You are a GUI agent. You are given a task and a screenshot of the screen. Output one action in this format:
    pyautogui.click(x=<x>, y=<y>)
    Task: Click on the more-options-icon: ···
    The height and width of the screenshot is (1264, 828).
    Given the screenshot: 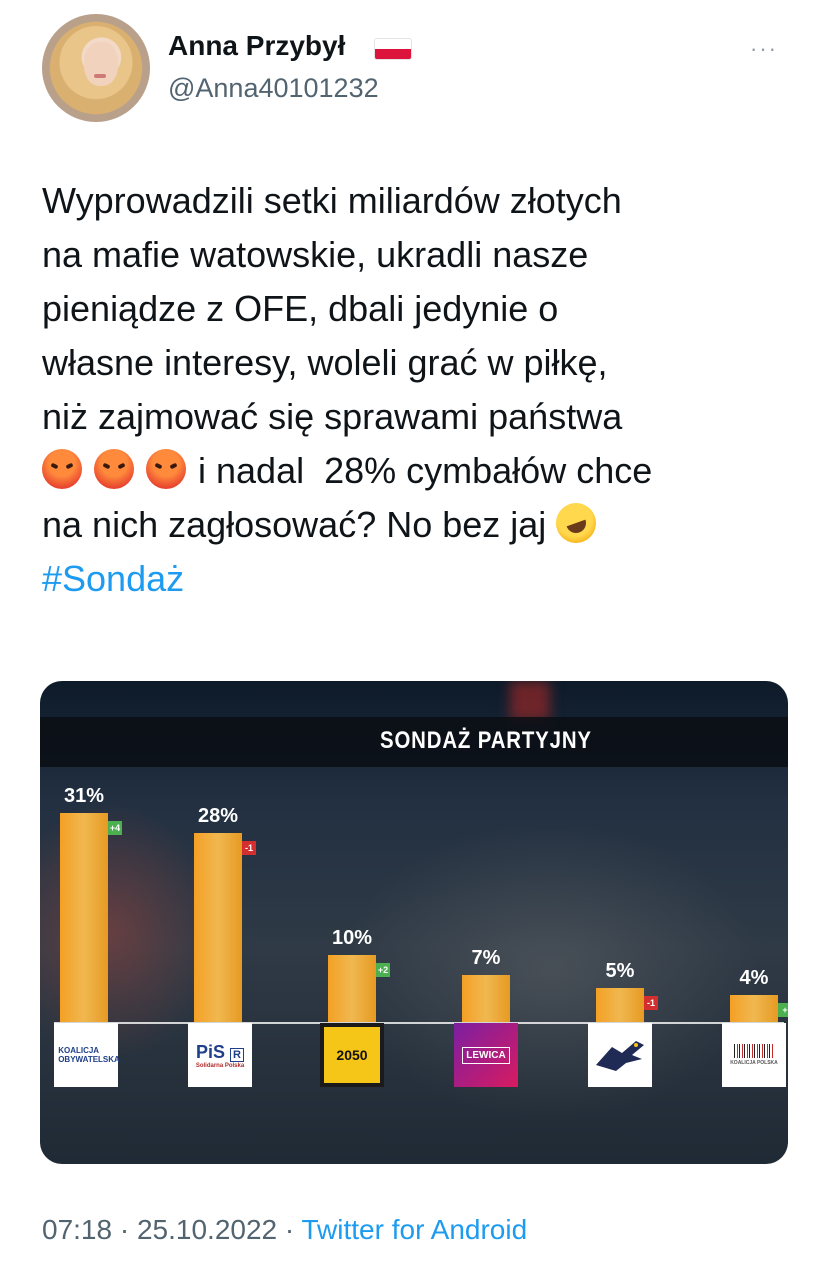 What is the action you would take?
    pyautogui.click(x=764, y=49)
    